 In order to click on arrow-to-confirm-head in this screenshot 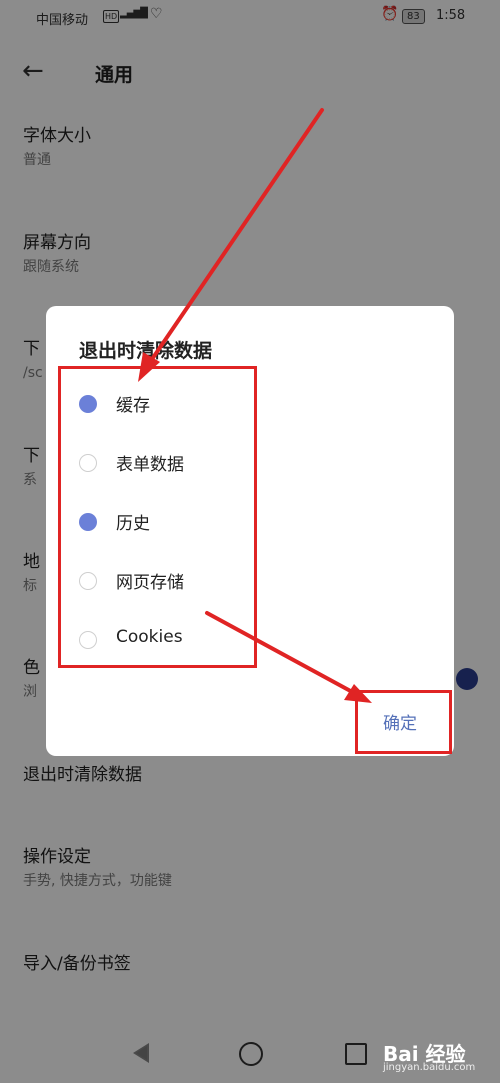, I will do `click(358, 693)`.